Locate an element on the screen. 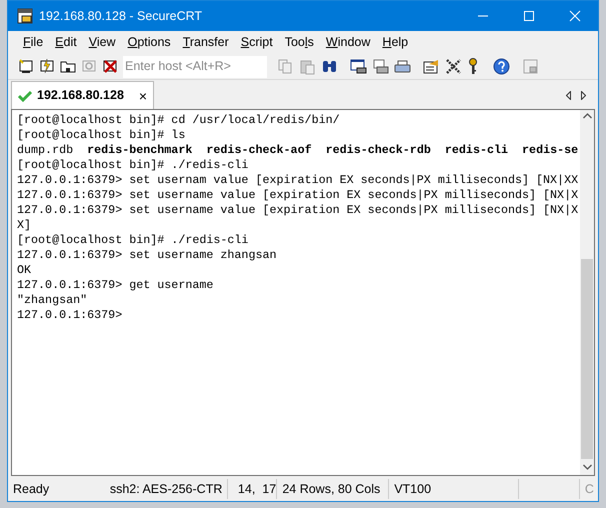 The image size is (606, 508). status-text: VT100 is located at coordinates (413, 489).